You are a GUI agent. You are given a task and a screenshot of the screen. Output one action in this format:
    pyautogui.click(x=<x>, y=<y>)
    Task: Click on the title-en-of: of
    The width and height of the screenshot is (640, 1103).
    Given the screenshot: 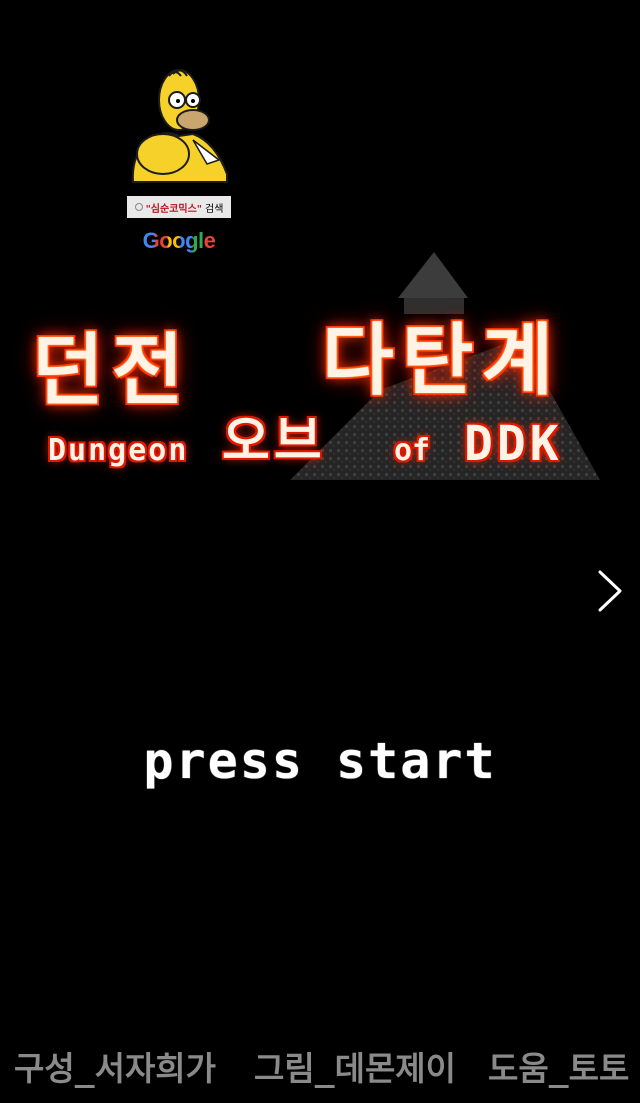 What is the action you would take?
    pyautogui.click(x=412, y=450)
    